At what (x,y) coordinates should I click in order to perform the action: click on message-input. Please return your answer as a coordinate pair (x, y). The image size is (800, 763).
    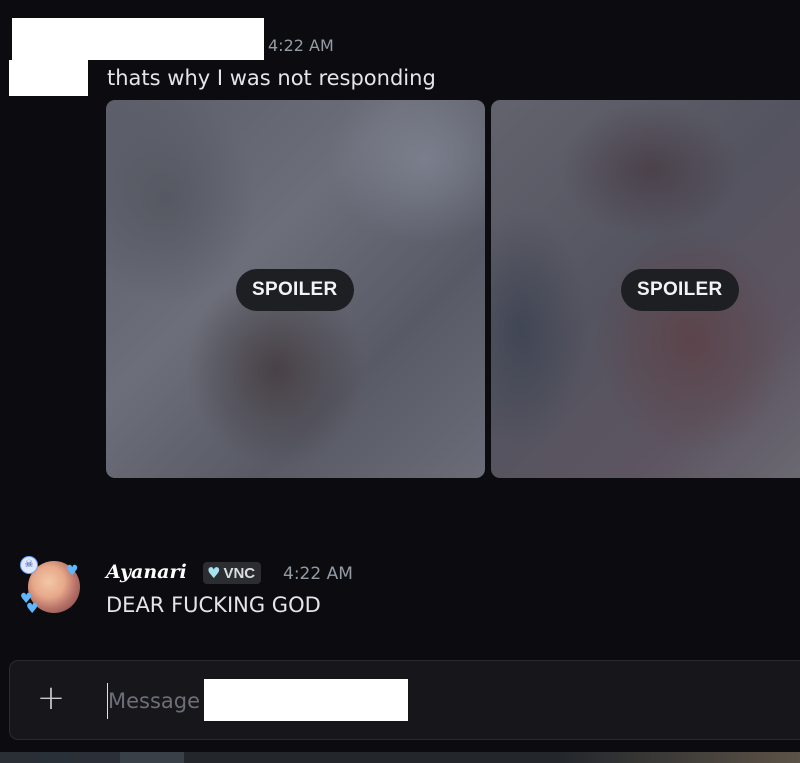
    Looking at the image, I should click on (408, 701).